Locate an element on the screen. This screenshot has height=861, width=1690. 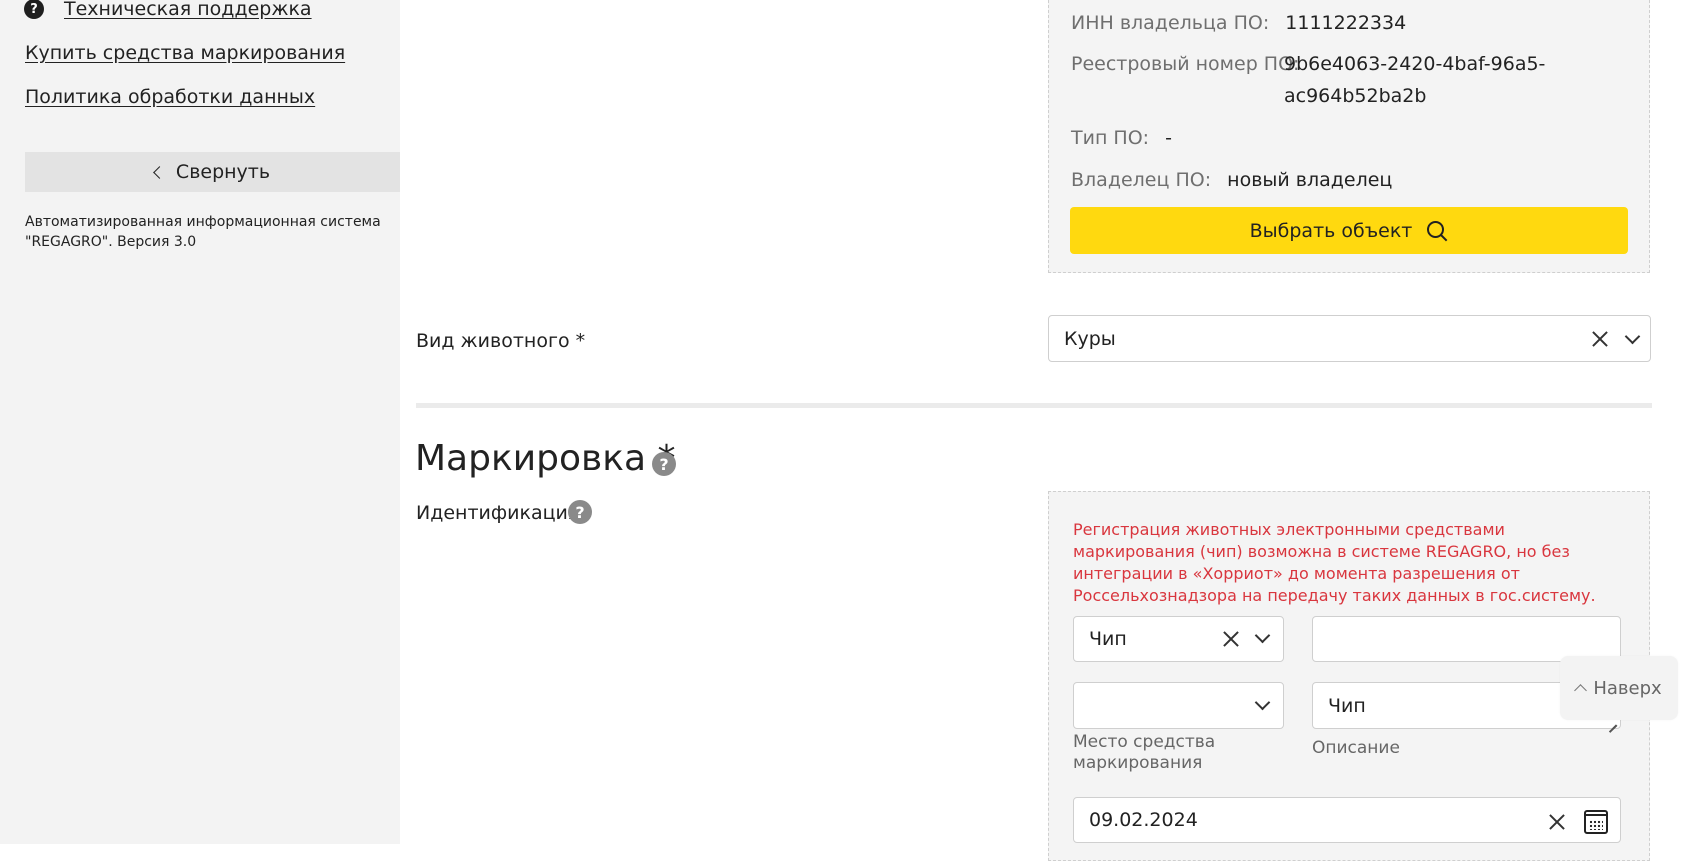
privacy-policy-link: Политика обработки данных is located at coordinates (170, 97).